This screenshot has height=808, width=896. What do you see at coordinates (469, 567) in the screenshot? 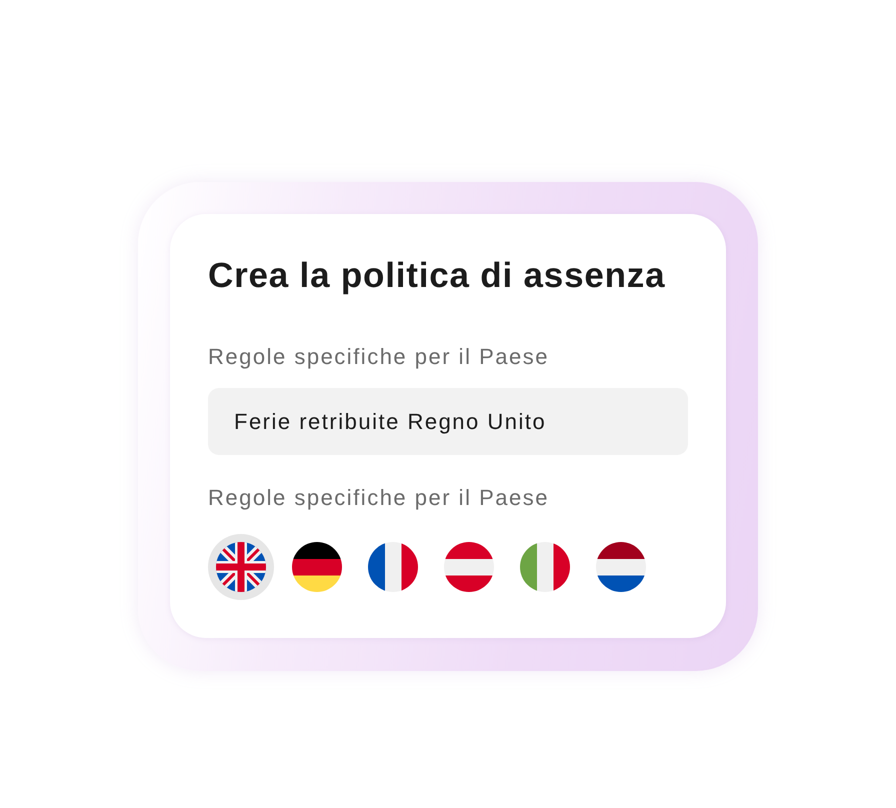
I see `austrian-flag-icon` at bounding box center [469, 567].